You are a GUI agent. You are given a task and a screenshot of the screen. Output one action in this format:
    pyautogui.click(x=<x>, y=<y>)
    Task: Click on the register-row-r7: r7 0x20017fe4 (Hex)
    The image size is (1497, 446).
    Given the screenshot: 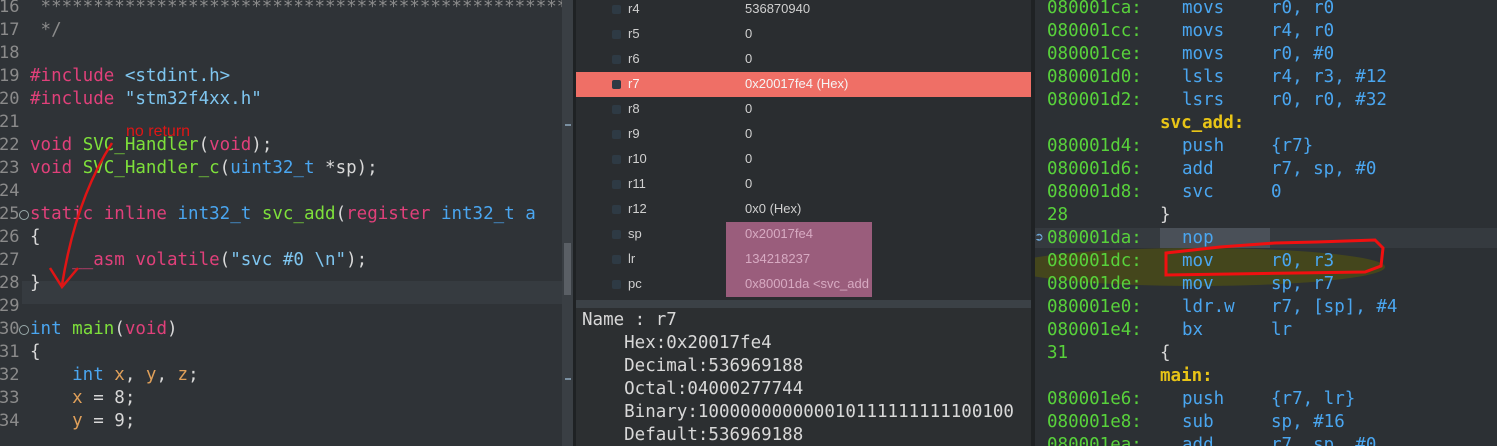 What is the action you would take?
    pyautogui.click(x=803, y=84)
    